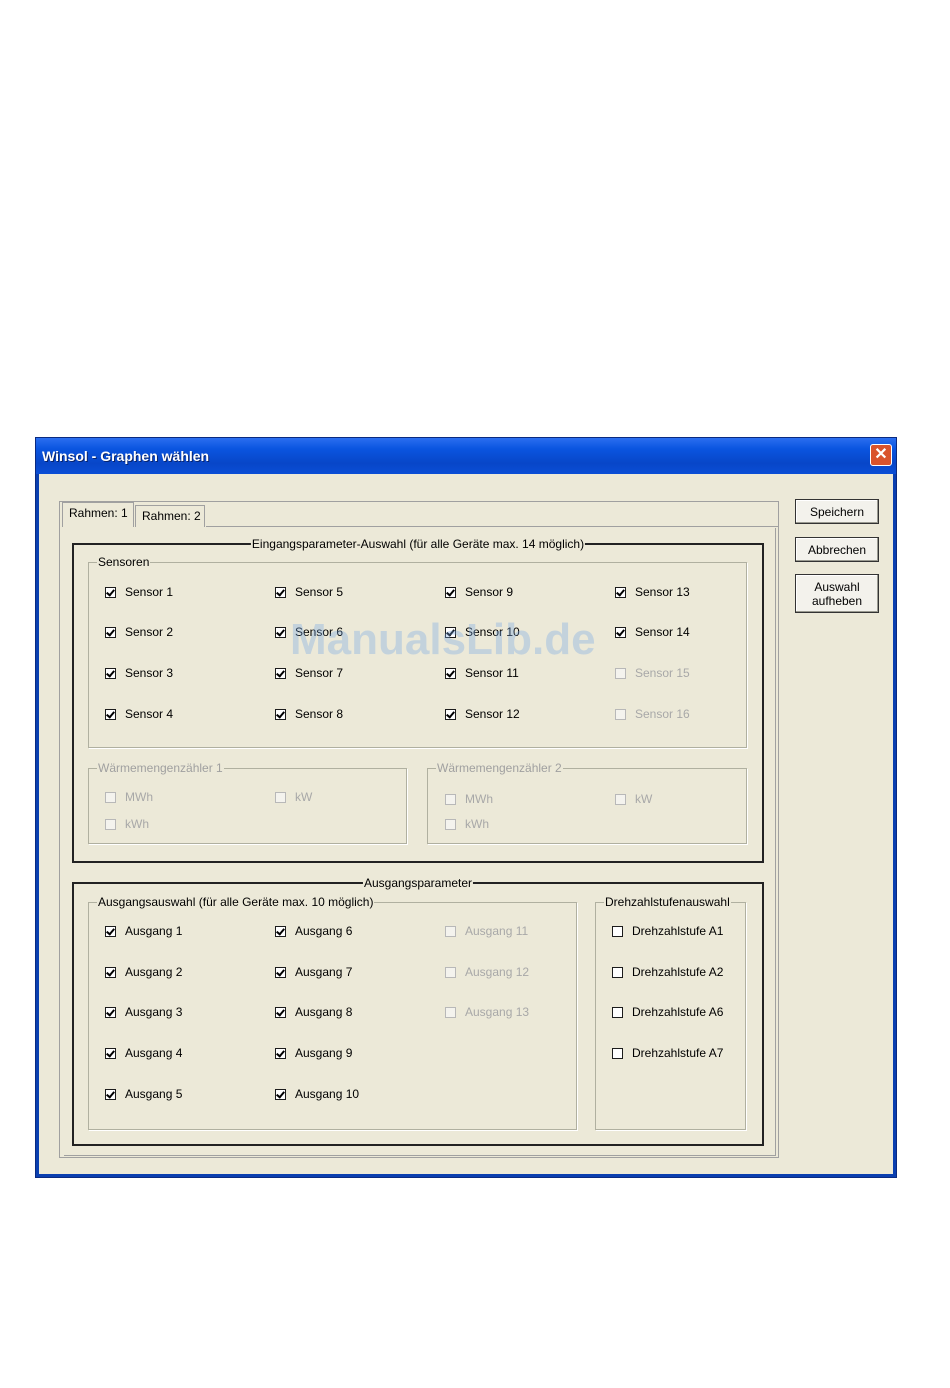 The height and width of the screenshot is (1388, 950). I want to click on heat2-mwh-checkbox-box, so click(450, 799).